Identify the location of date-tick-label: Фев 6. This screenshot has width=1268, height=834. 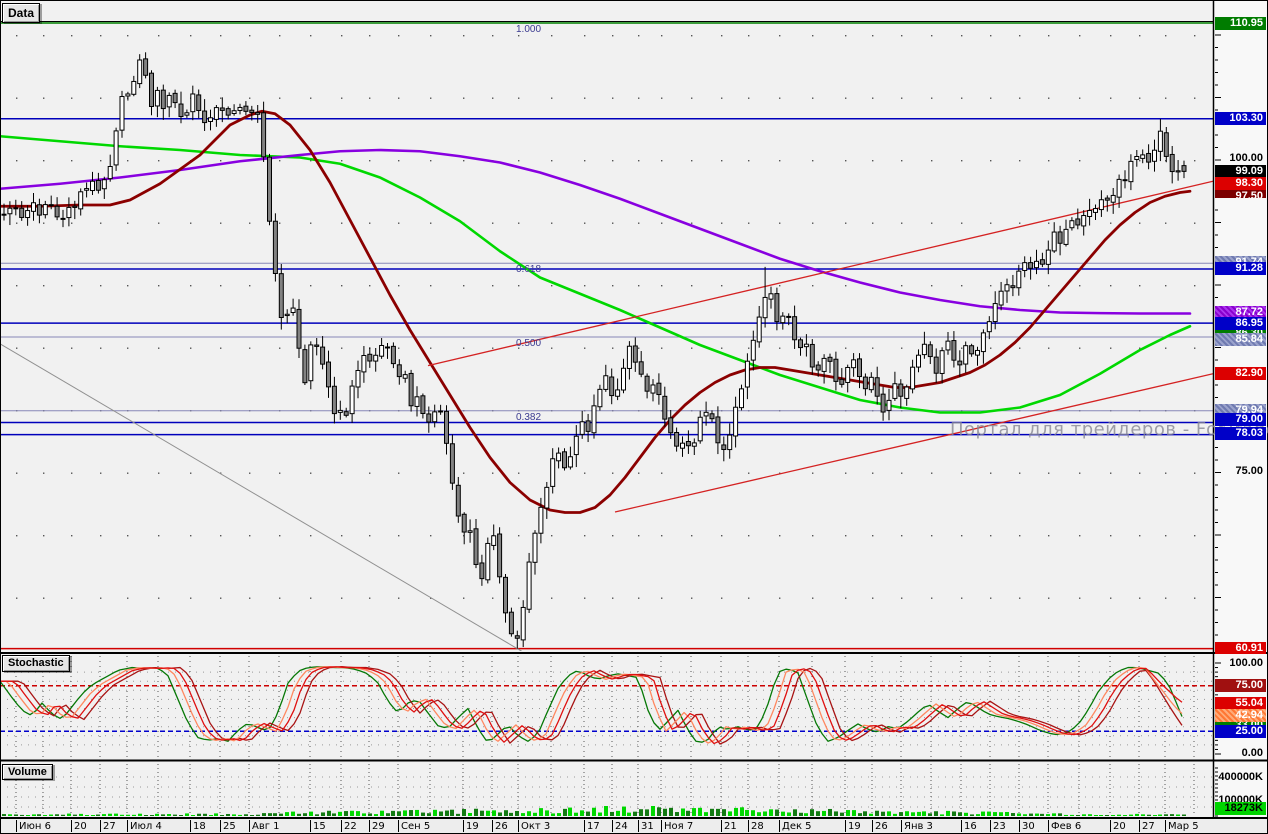
(1066, 826).